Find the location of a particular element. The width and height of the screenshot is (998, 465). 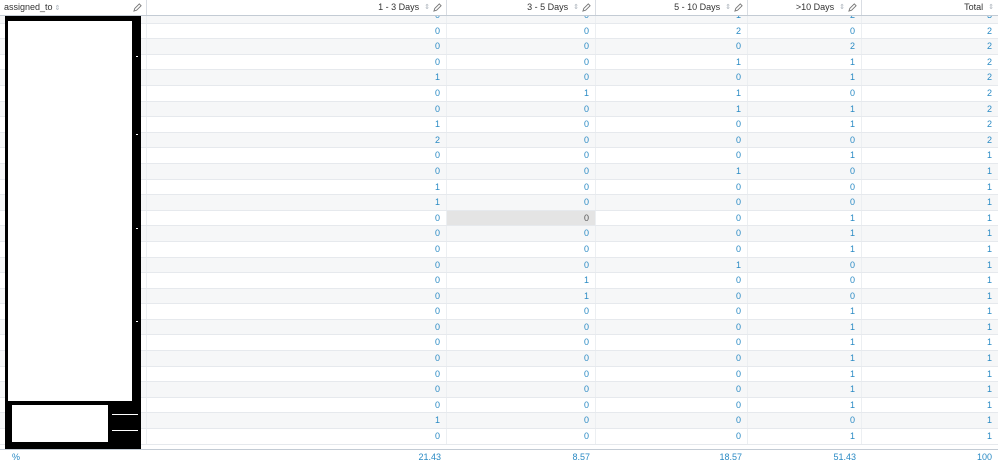

footer-value: 18.57 is located at coordinates (672, 457).